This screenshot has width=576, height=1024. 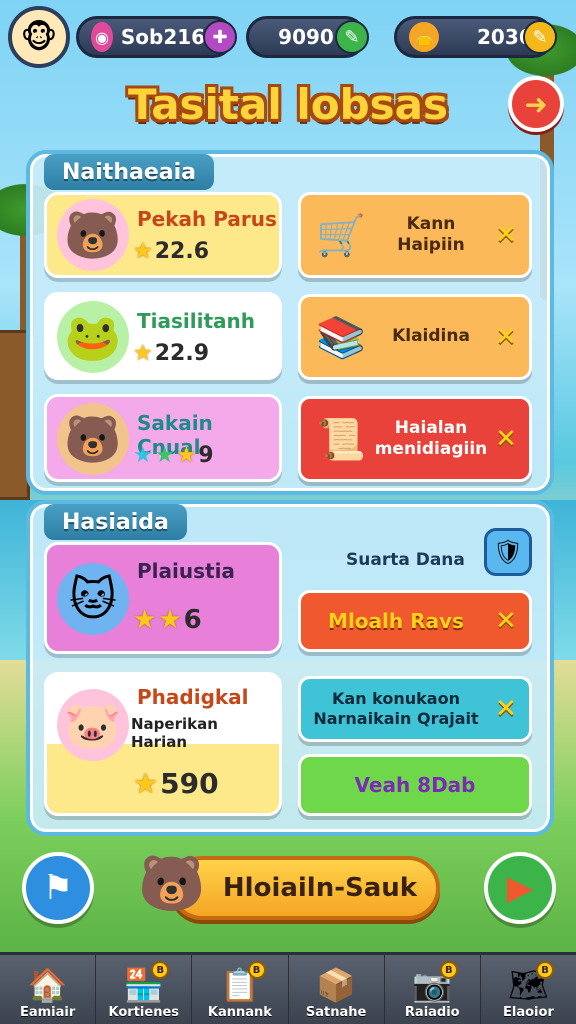 I want to click on nav-item-map: B 🗺 Elaoior, so click(x=528, y=989).